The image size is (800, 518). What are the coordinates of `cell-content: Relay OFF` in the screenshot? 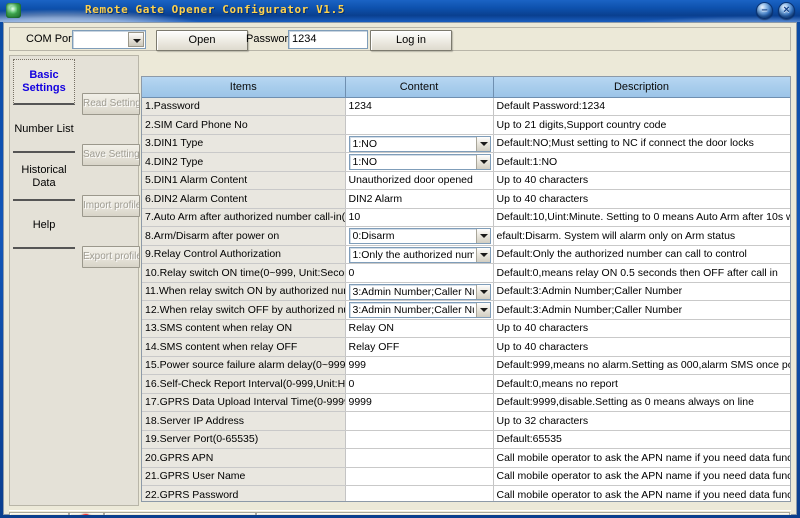 It's located at (419, 347).